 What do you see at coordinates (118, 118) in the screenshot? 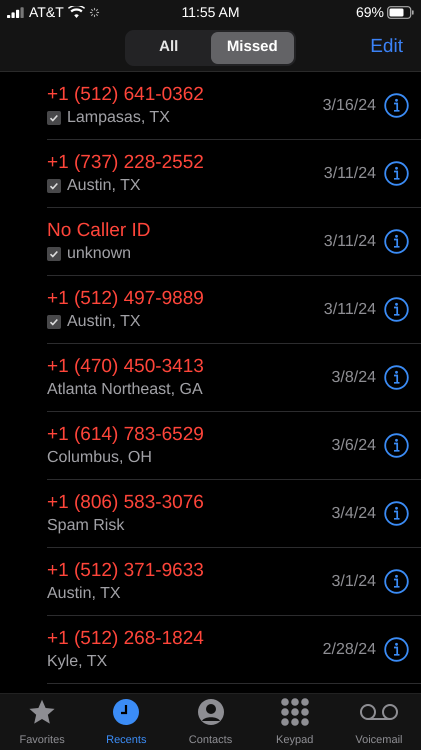
I see `caller-location: Lampasas, TX` at bounding box center [118, 118].